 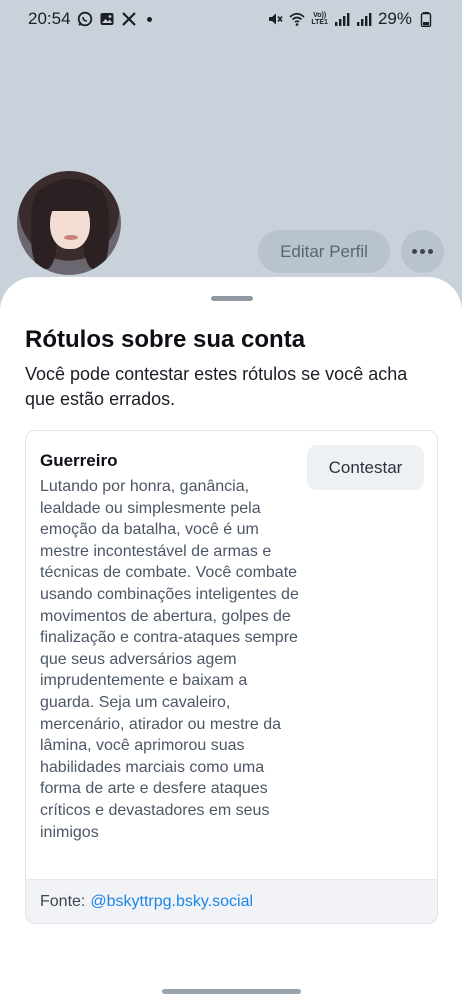 I want to click on label-source: Fonte: @bskyttrpg.bsky.social, so click(x=231, y=901).